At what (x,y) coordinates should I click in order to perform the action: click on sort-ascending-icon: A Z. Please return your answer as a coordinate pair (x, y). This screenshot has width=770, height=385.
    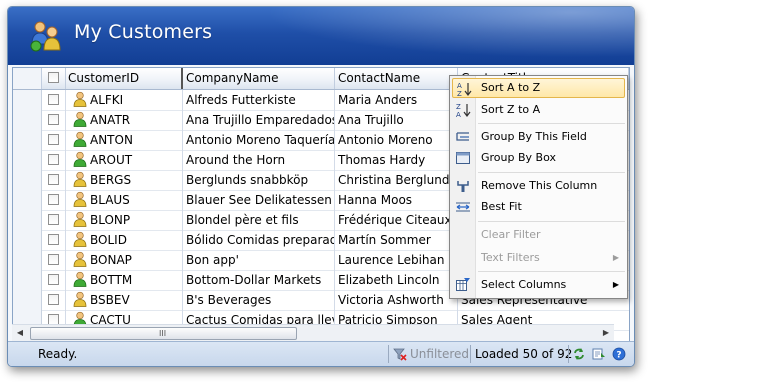
    Looking at the image, I should click on (464, 89).